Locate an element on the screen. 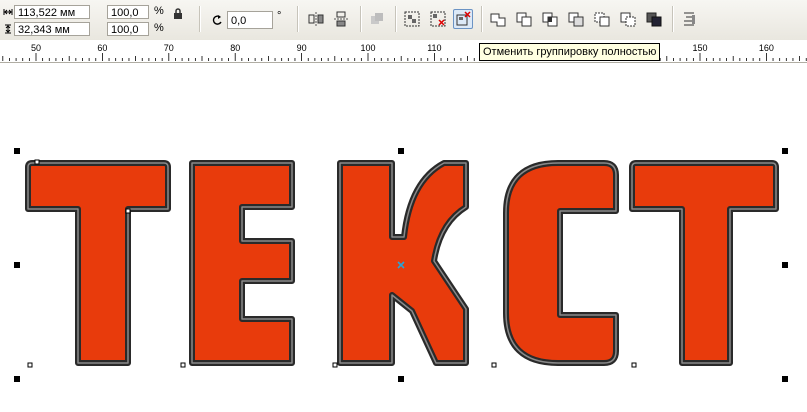  lock-ratio-icon is located at coordinates (178, 14).